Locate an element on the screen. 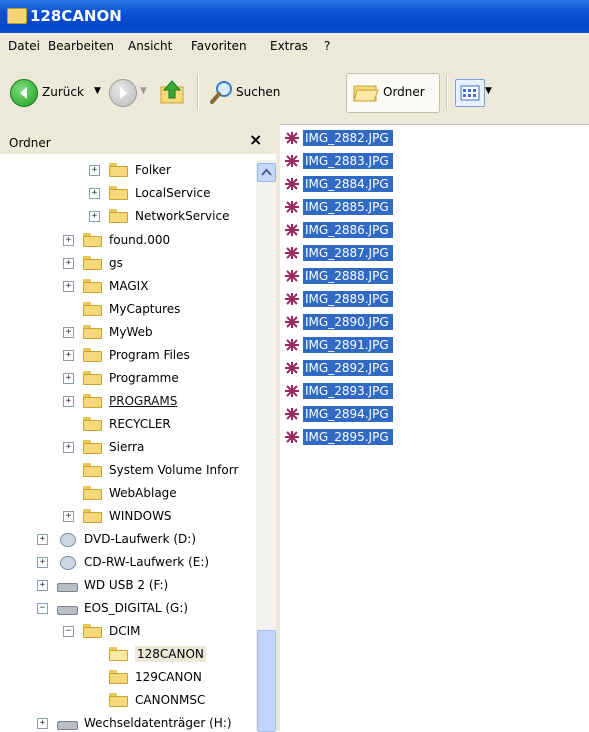 The width and height of the screenshot is (589, 732). tree-item: + DVD-Laufwerk (D:) is located at coordinates (116, 539).